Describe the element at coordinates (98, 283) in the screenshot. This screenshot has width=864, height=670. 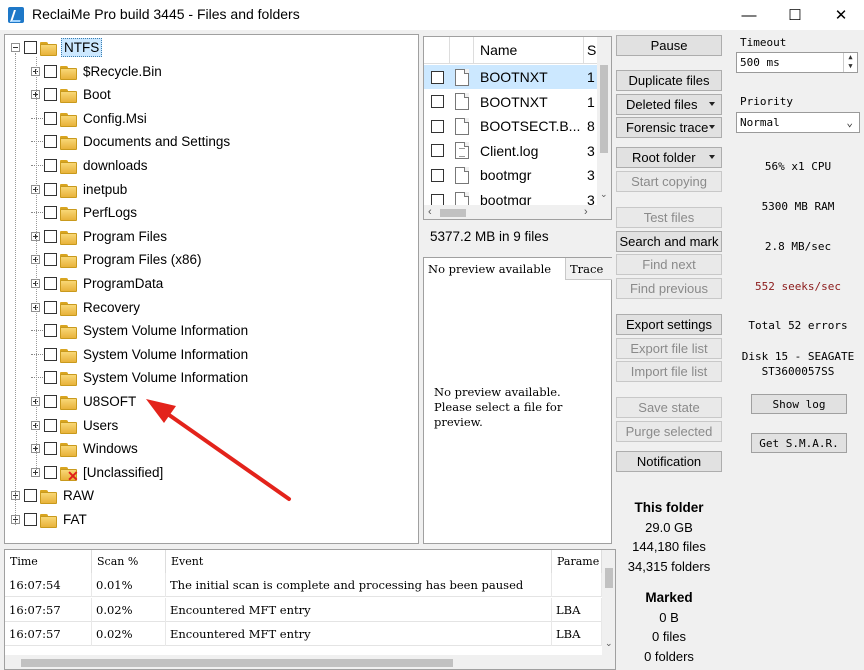
I see `tree-item: ProgramData` at that location.